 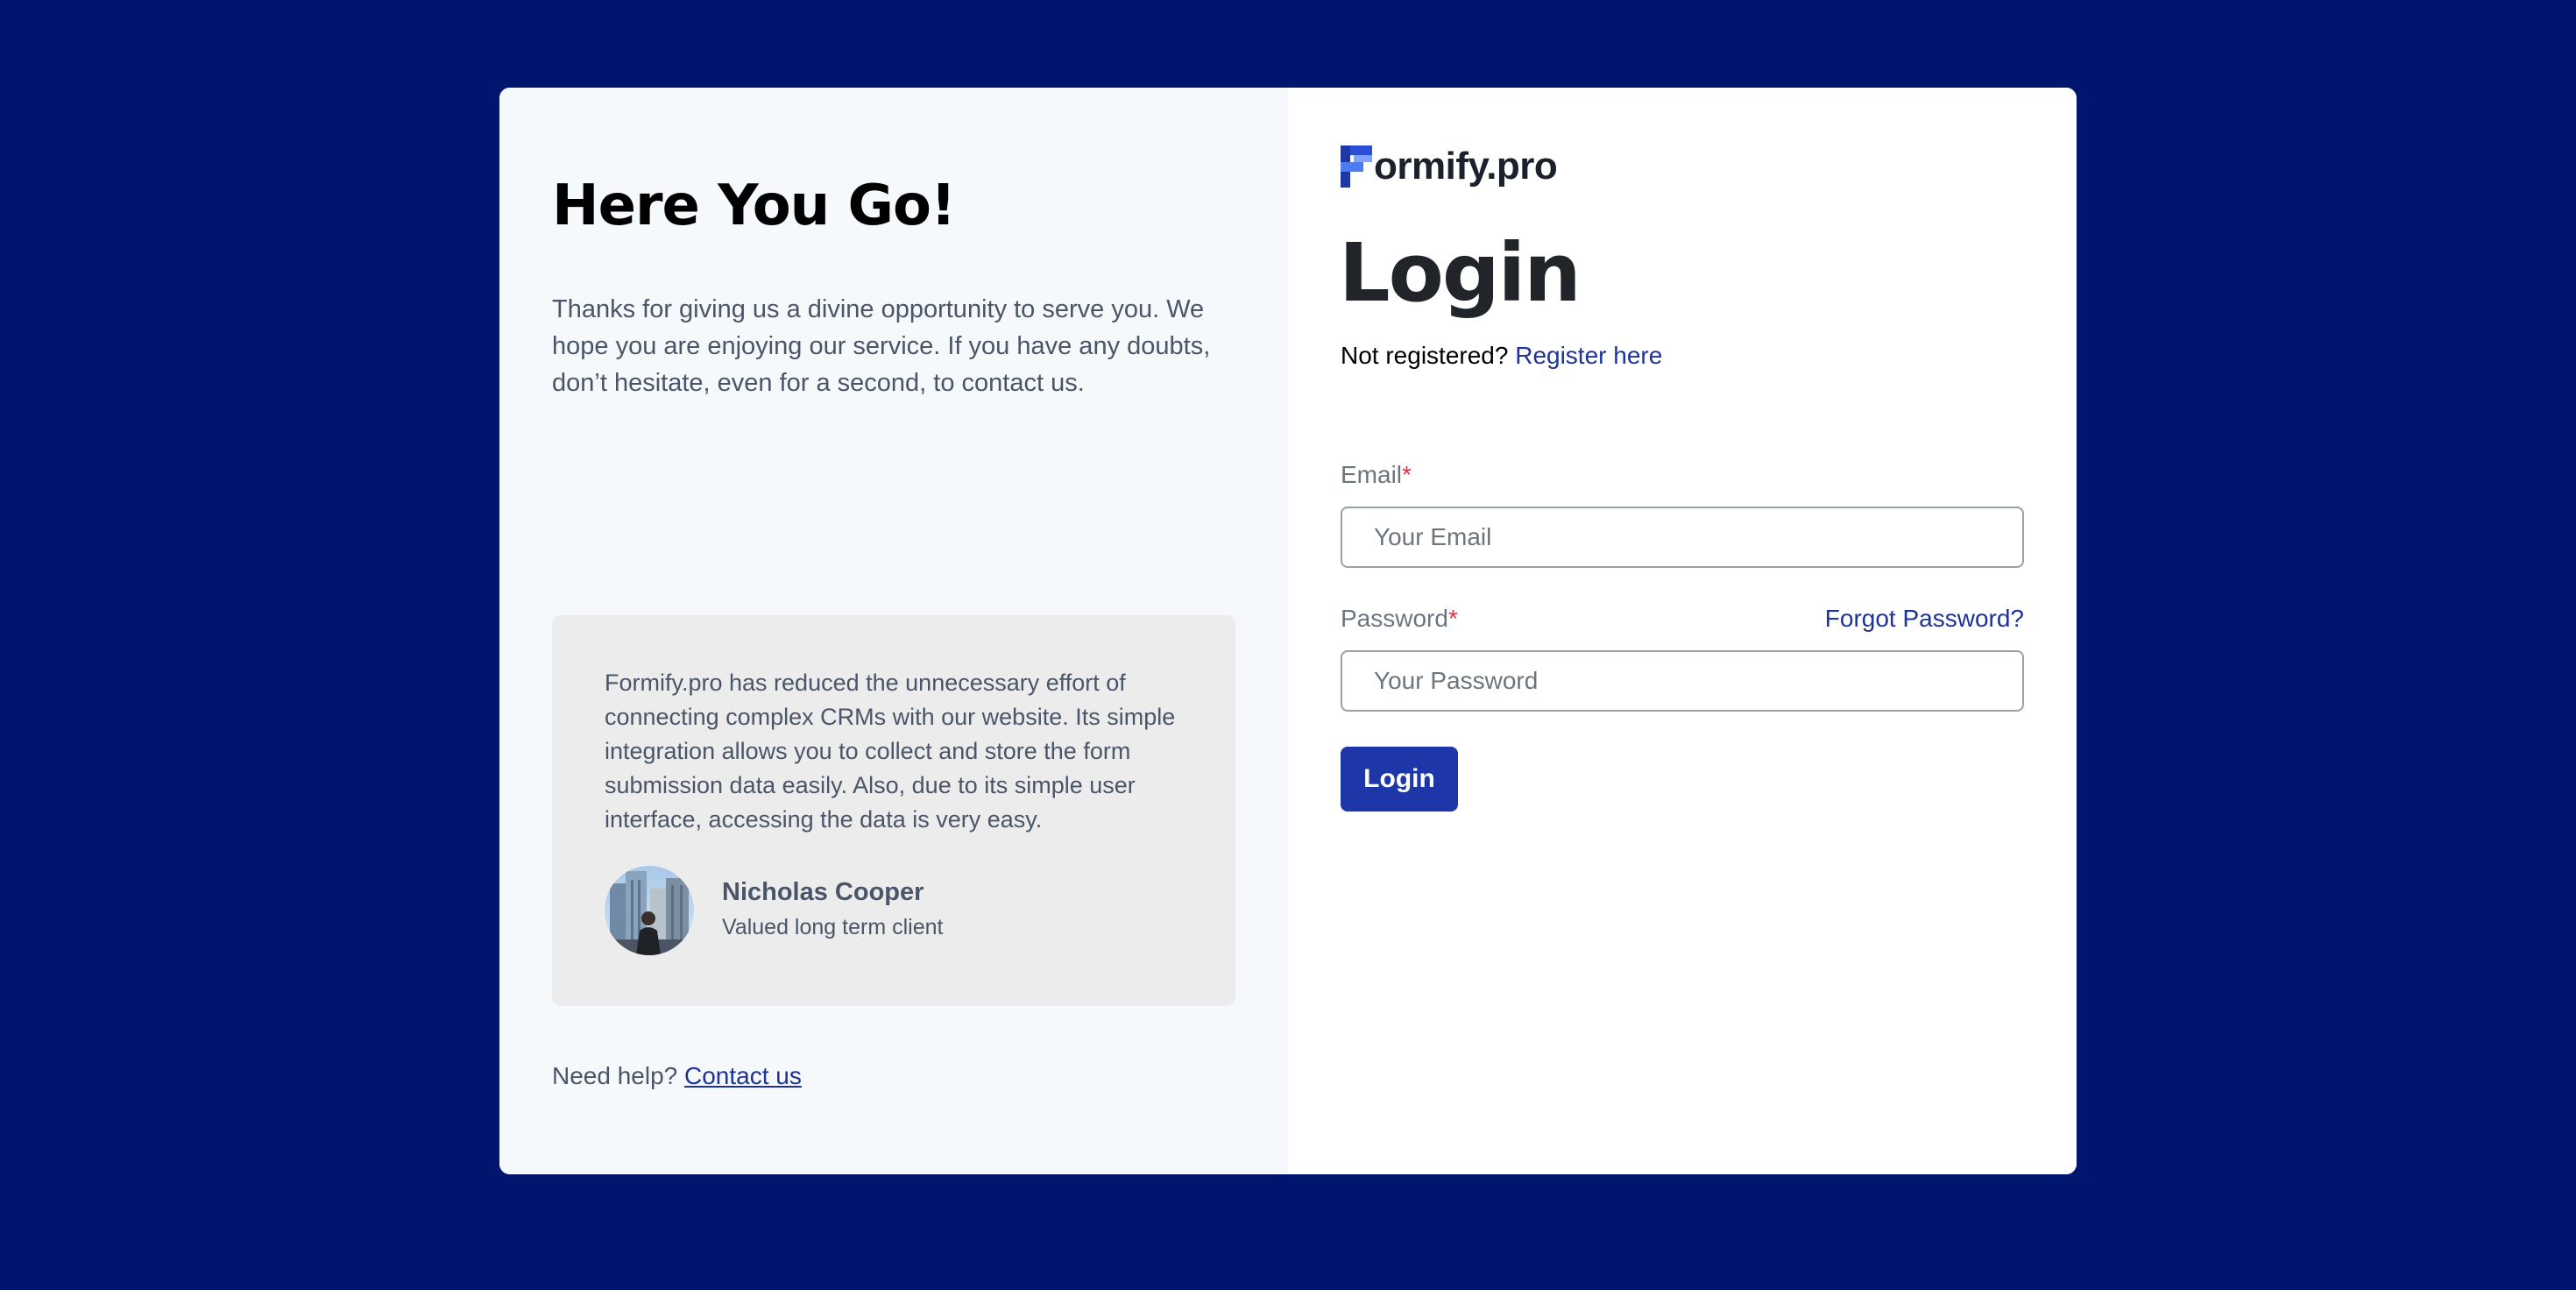 I want to click on testimonial-author-name: Nicholas Cooper, so click(x=823, y=892).